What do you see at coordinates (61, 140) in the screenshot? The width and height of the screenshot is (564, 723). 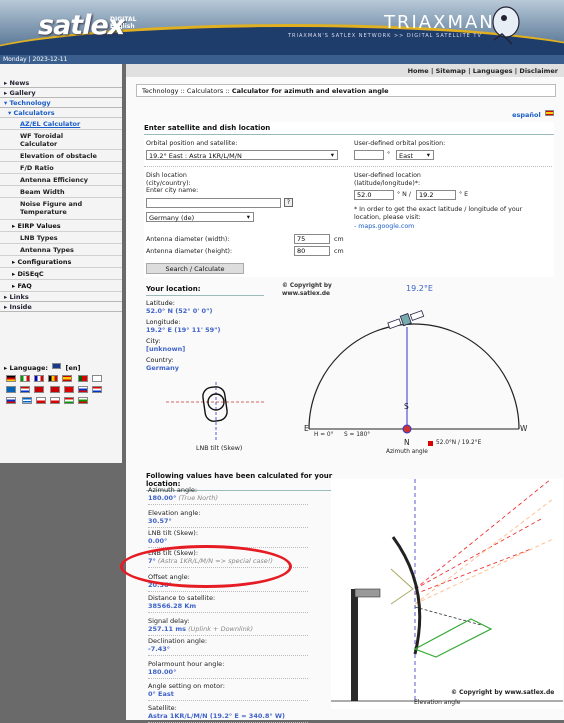 I see `sidebar-item-wf-toroidal: WF Toroidal Calculator` at bounding box center [61, 140].